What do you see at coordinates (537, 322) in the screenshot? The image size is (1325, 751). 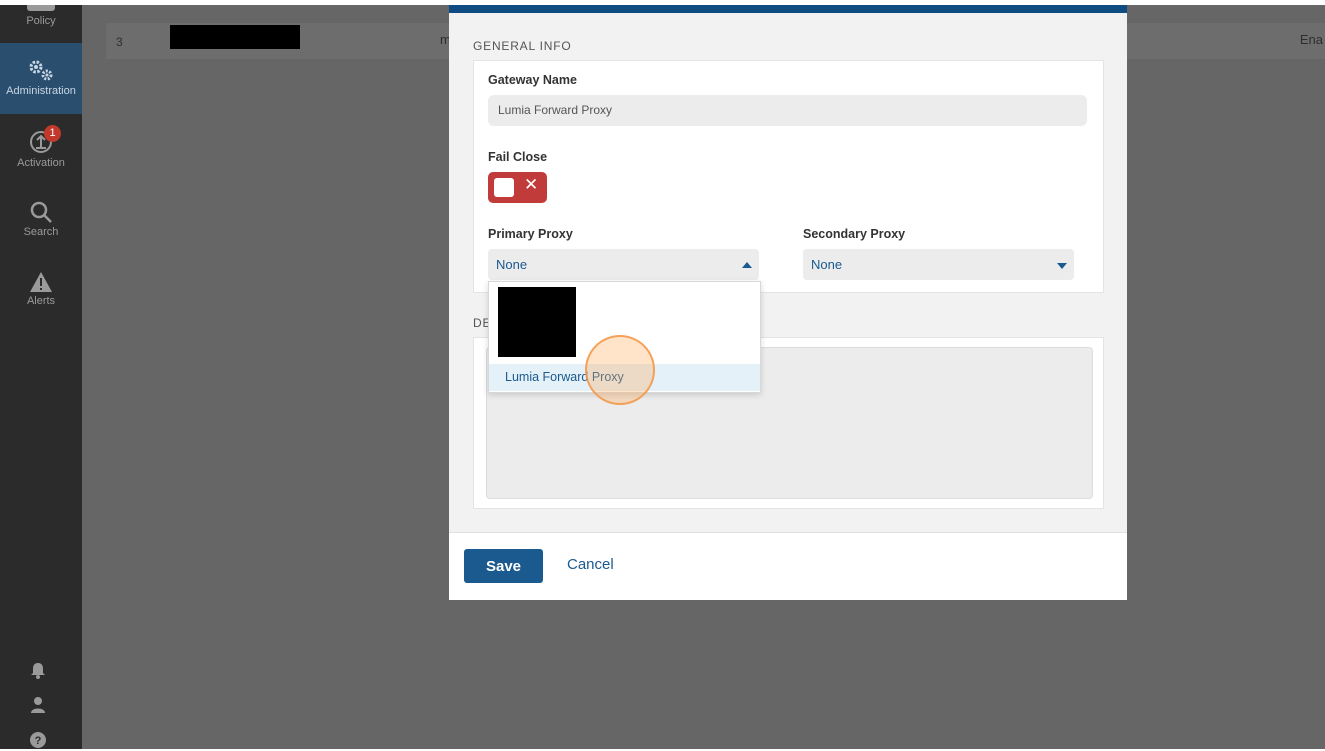 I see `redacted-option` at bounding box center [537, 322].